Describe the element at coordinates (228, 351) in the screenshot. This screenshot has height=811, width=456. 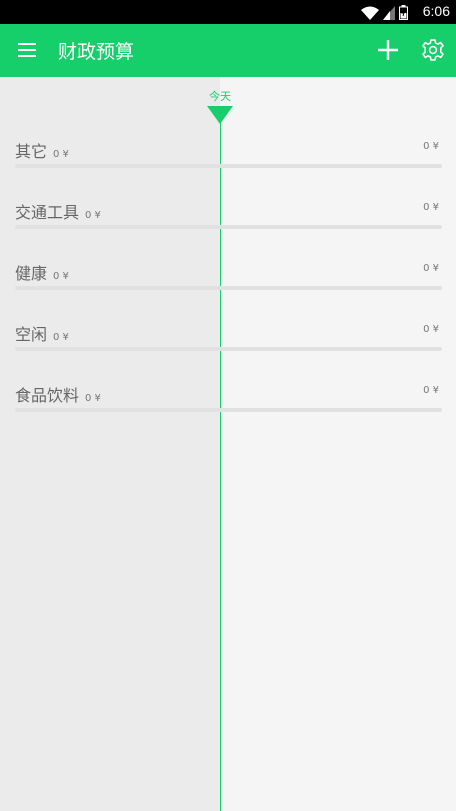
I see `category-row: 空闲 0 ¥ 0 ¥` at that location.